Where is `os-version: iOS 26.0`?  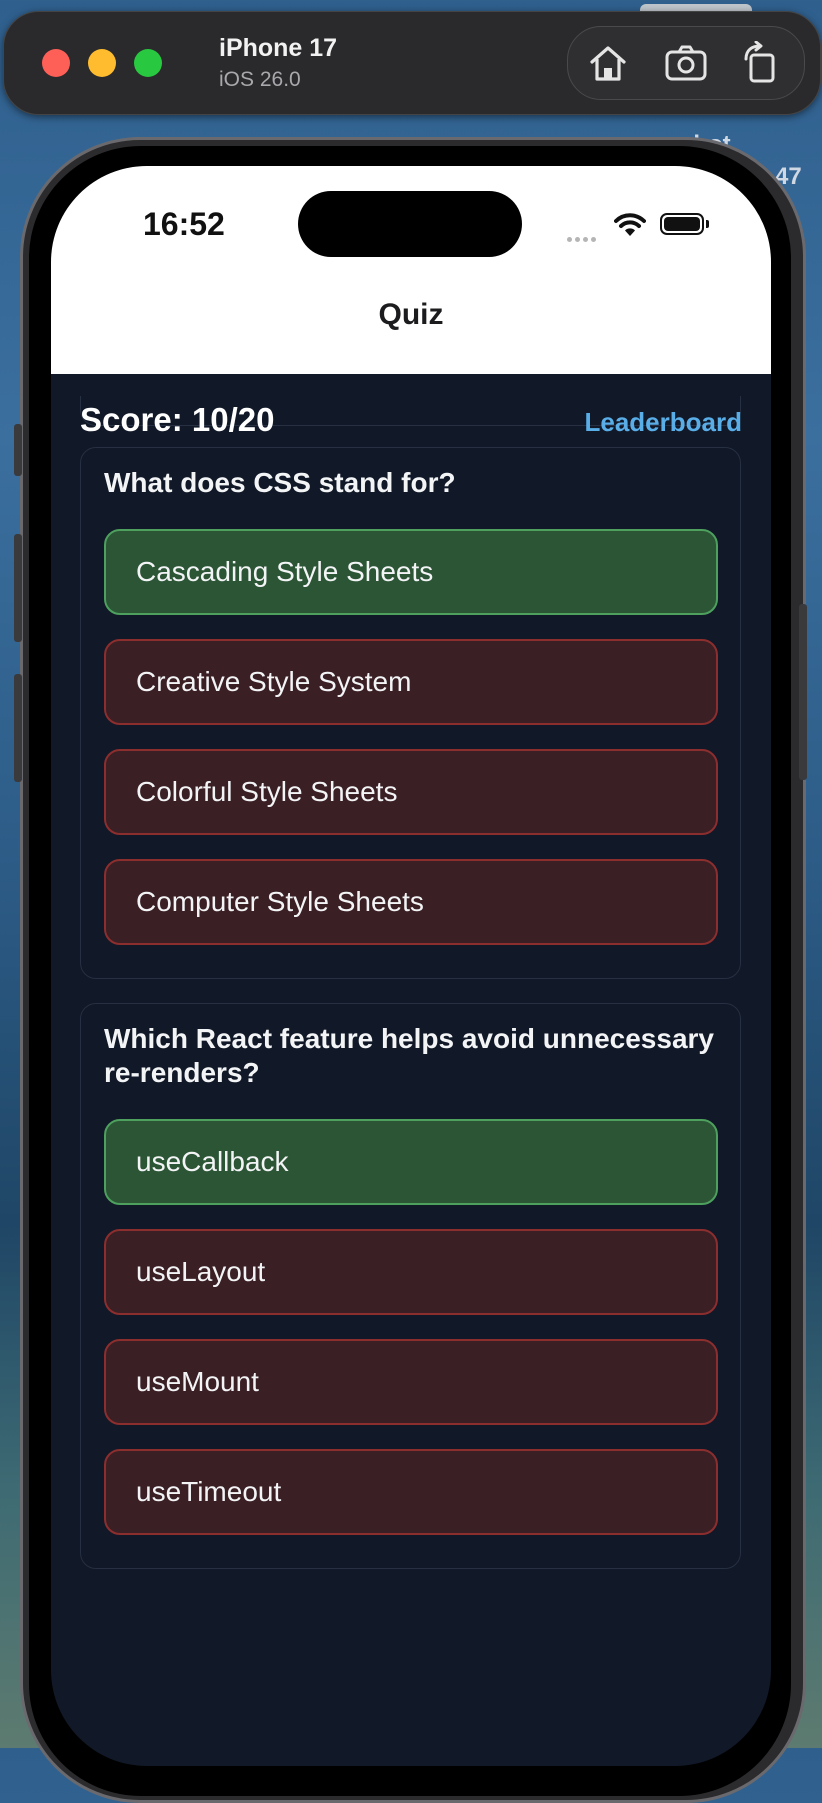 os-version: iOS 26.0 is located at coordinates (260, 79).